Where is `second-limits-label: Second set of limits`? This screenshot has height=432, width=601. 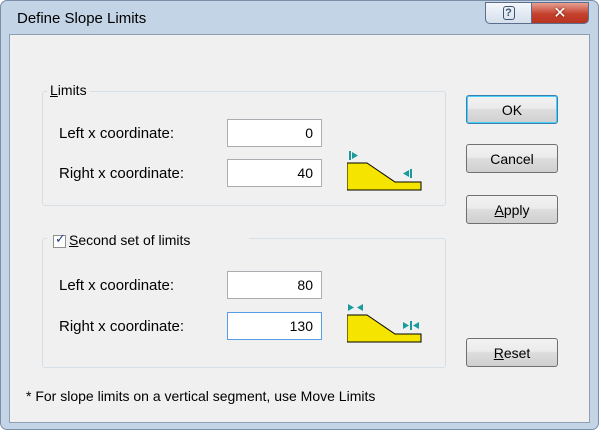 second-limits-label: Second set of limits is located at coordinates (130, 240).